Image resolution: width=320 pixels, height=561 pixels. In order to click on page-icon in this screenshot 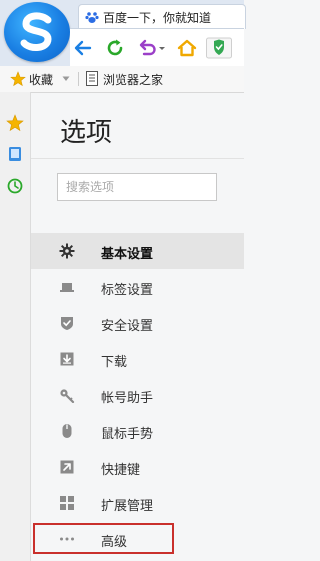, I will do `click(92, 78)`.